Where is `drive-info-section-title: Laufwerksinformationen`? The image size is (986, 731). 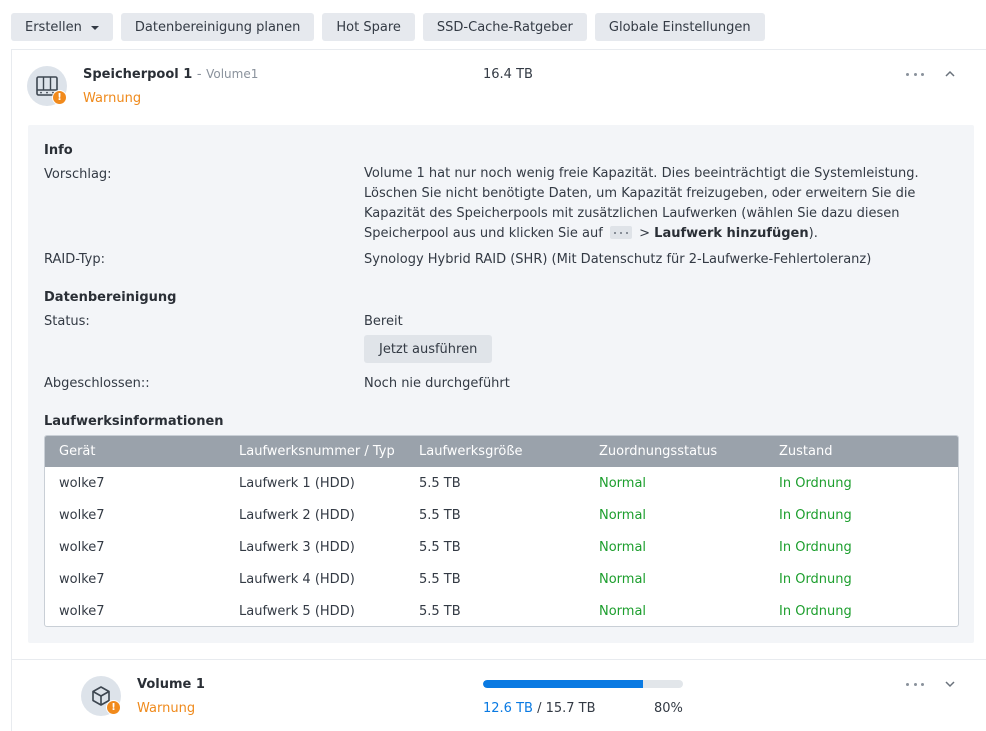 drive-info-section-title: Laufwerksinformationen is located at coordinates (134, 421).